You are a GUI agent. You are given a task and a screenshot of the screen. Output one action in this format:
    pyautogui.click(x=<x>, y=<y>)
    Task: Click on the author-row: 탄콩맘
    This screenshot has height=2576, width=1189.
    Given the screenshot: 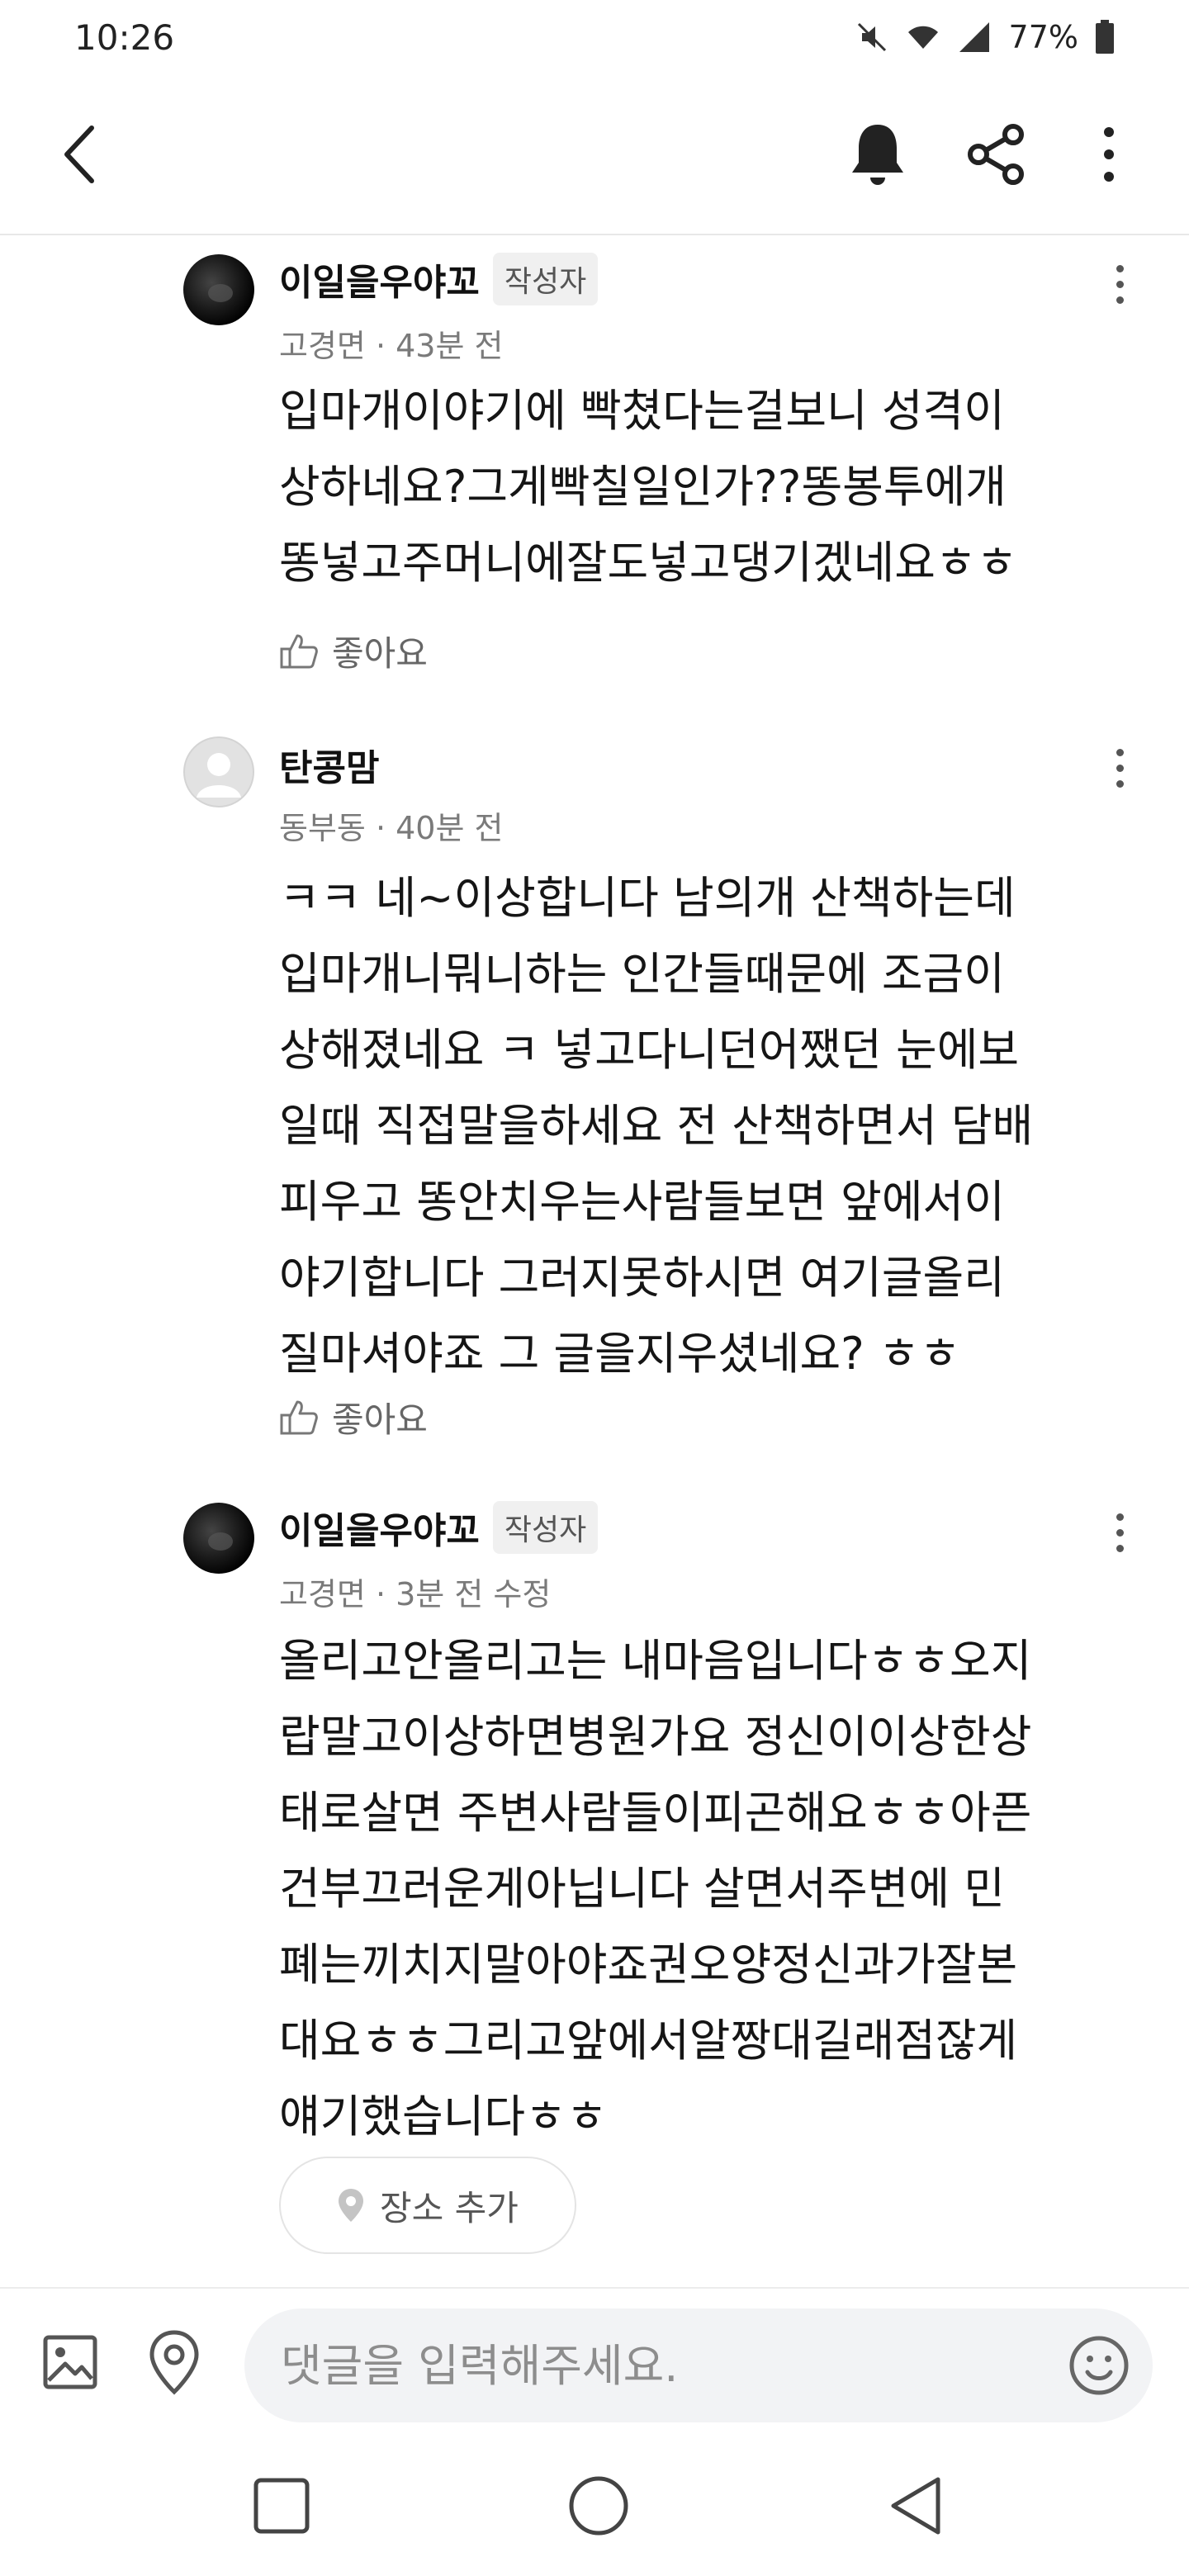 What is the action you would take?
    pyautogui.click(x=329, y=764)
    